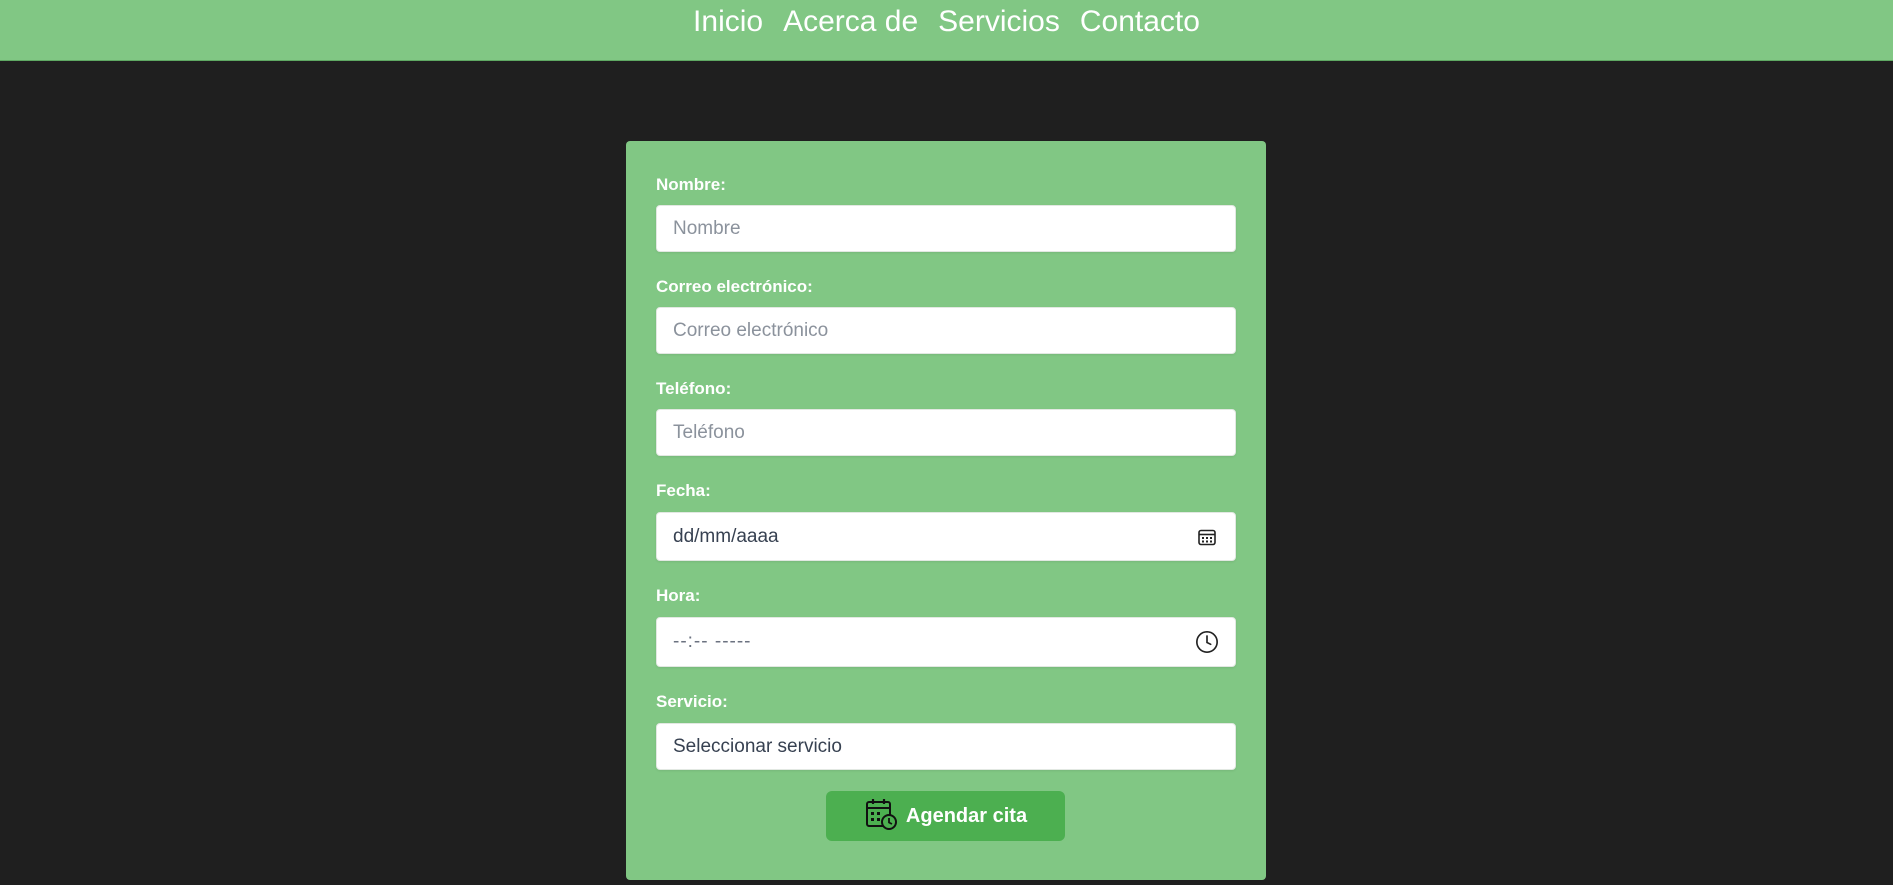 The width and height of the screenshot is (1893, 885). What do you see at coordinates (1207, 642) in the screenshot?
I see `clock-icon` at bounding box center [1207, 642].